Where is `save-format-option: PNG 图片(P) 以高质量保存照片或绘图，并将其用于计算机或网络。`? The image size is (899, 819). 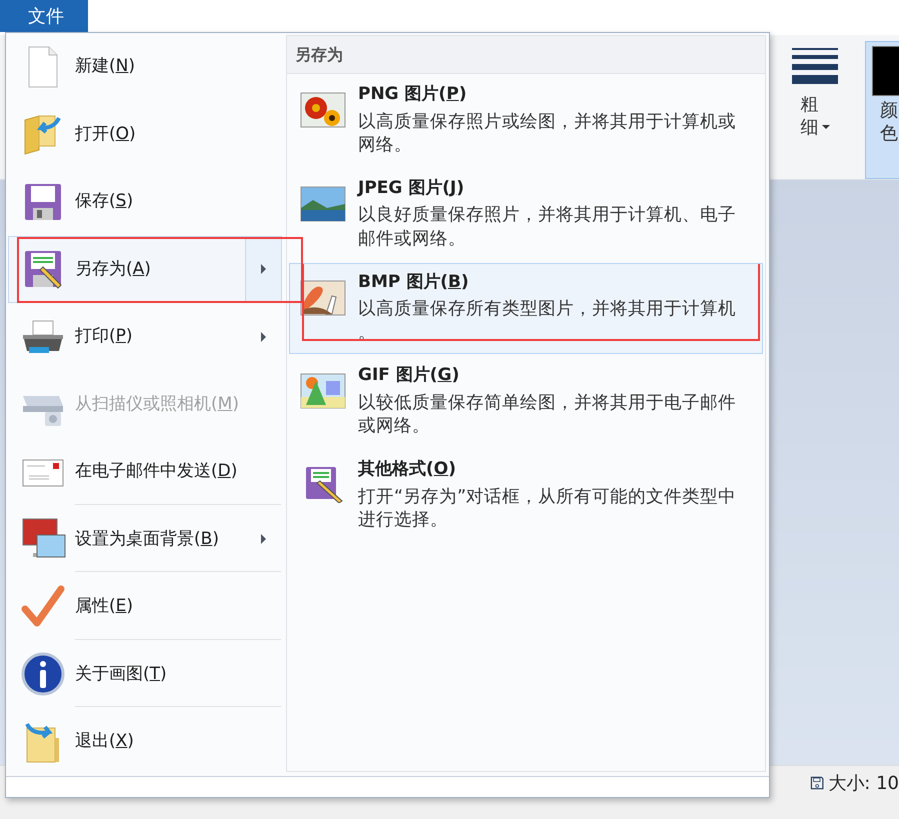
save-format-option: PNG 图片(P) 以高质量保存照片或绘图，并将其用于计算机或网络。 is located at coordinates (526, 121).